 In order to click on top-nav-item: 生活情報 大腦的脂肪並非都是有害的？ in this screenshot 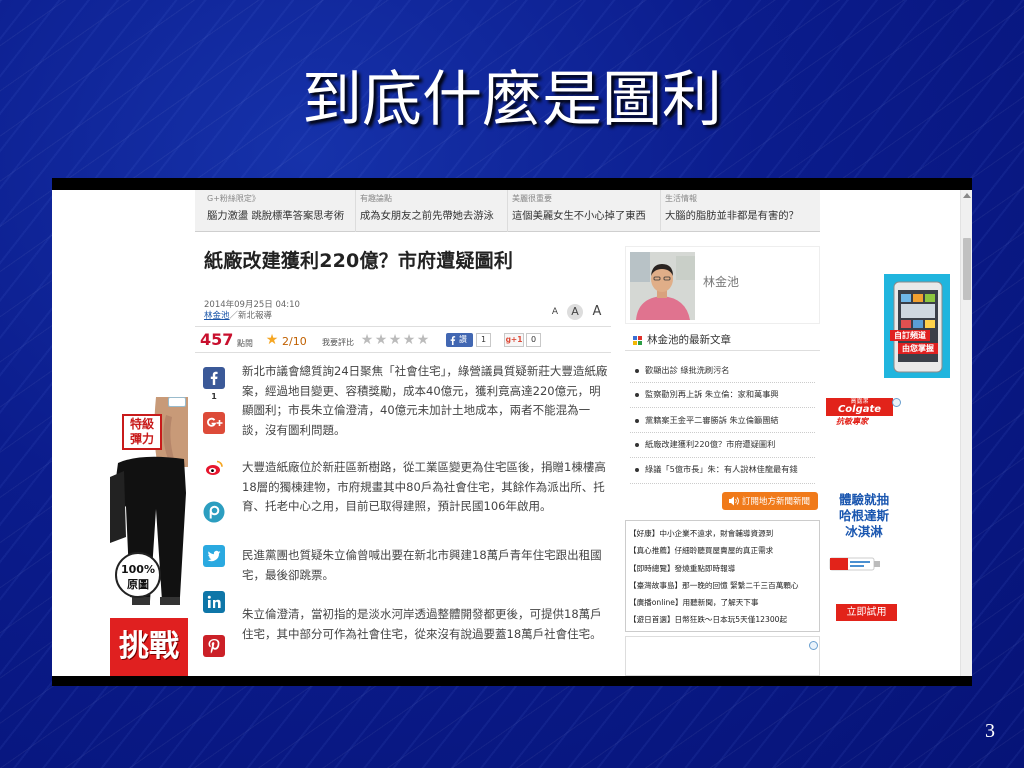, I will do `click(735, 211)`.